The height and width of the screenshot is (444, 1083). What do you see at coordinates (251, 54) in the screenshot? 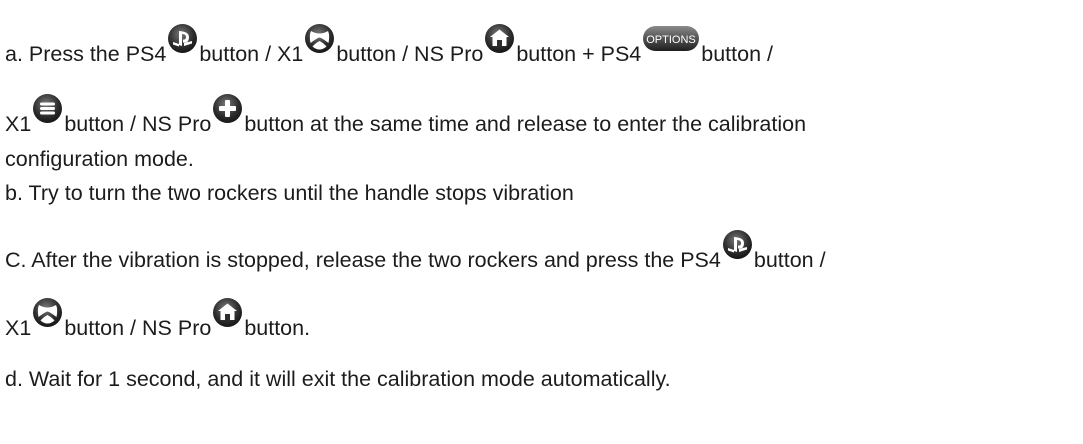
I see `text: button / X1` at bounding box center [251, 54].